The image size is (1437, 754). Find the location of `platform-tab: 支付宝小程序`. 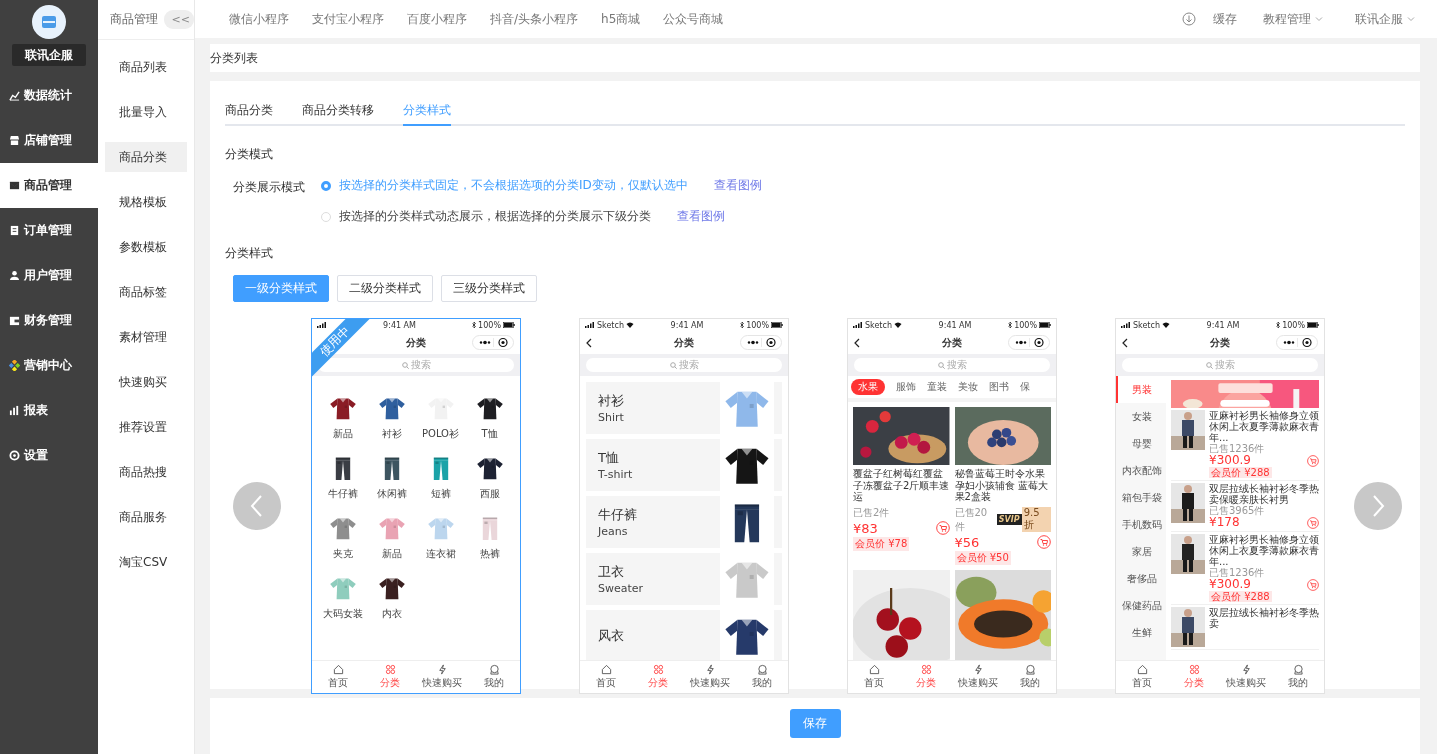

platform-tab: 支付宝小程序 is located at coordinates (348, 19).